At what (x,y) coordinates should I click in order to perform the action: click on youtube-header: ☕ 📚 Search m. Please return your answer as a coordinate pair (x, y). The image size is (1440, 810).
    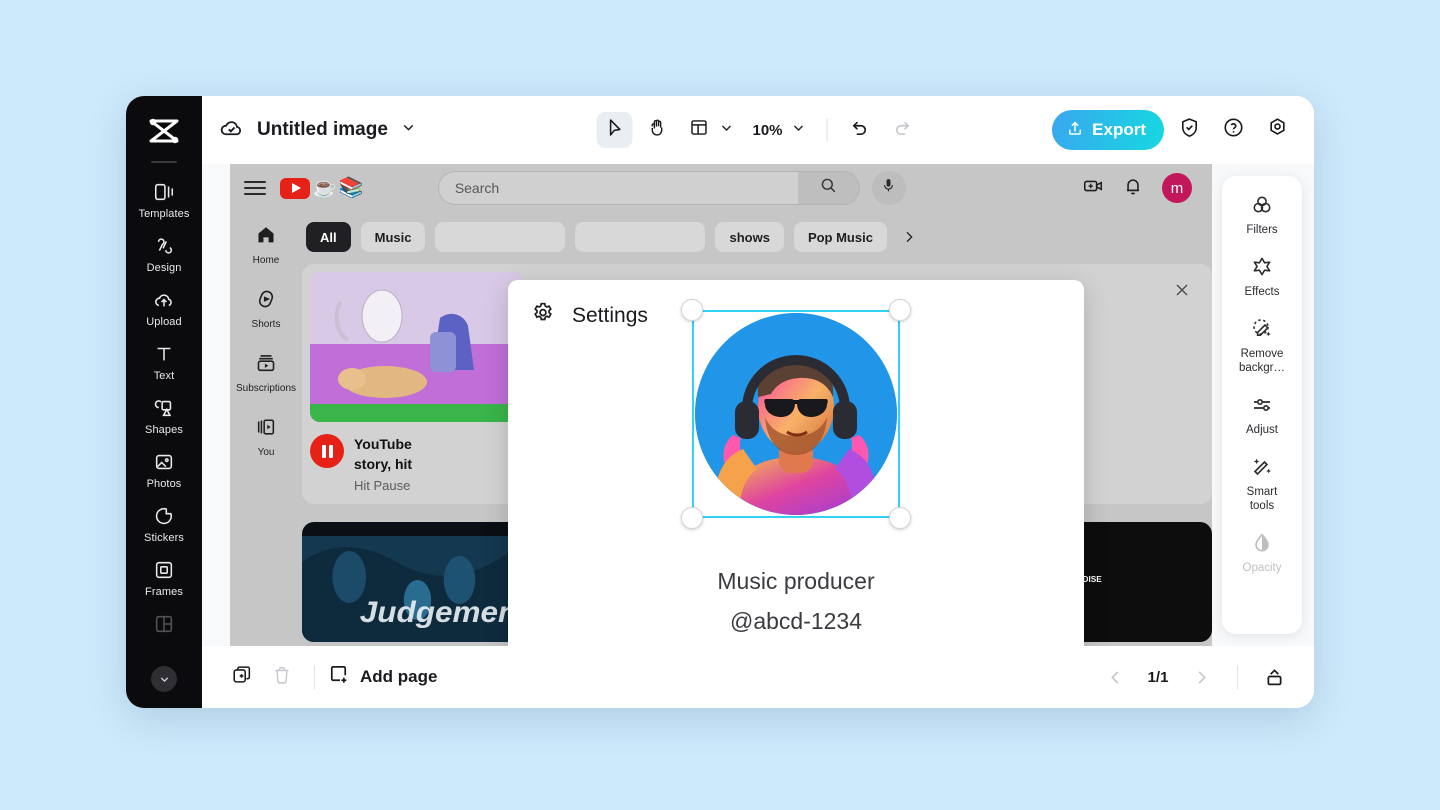
    Looking at the image, I should click on (721, 188).